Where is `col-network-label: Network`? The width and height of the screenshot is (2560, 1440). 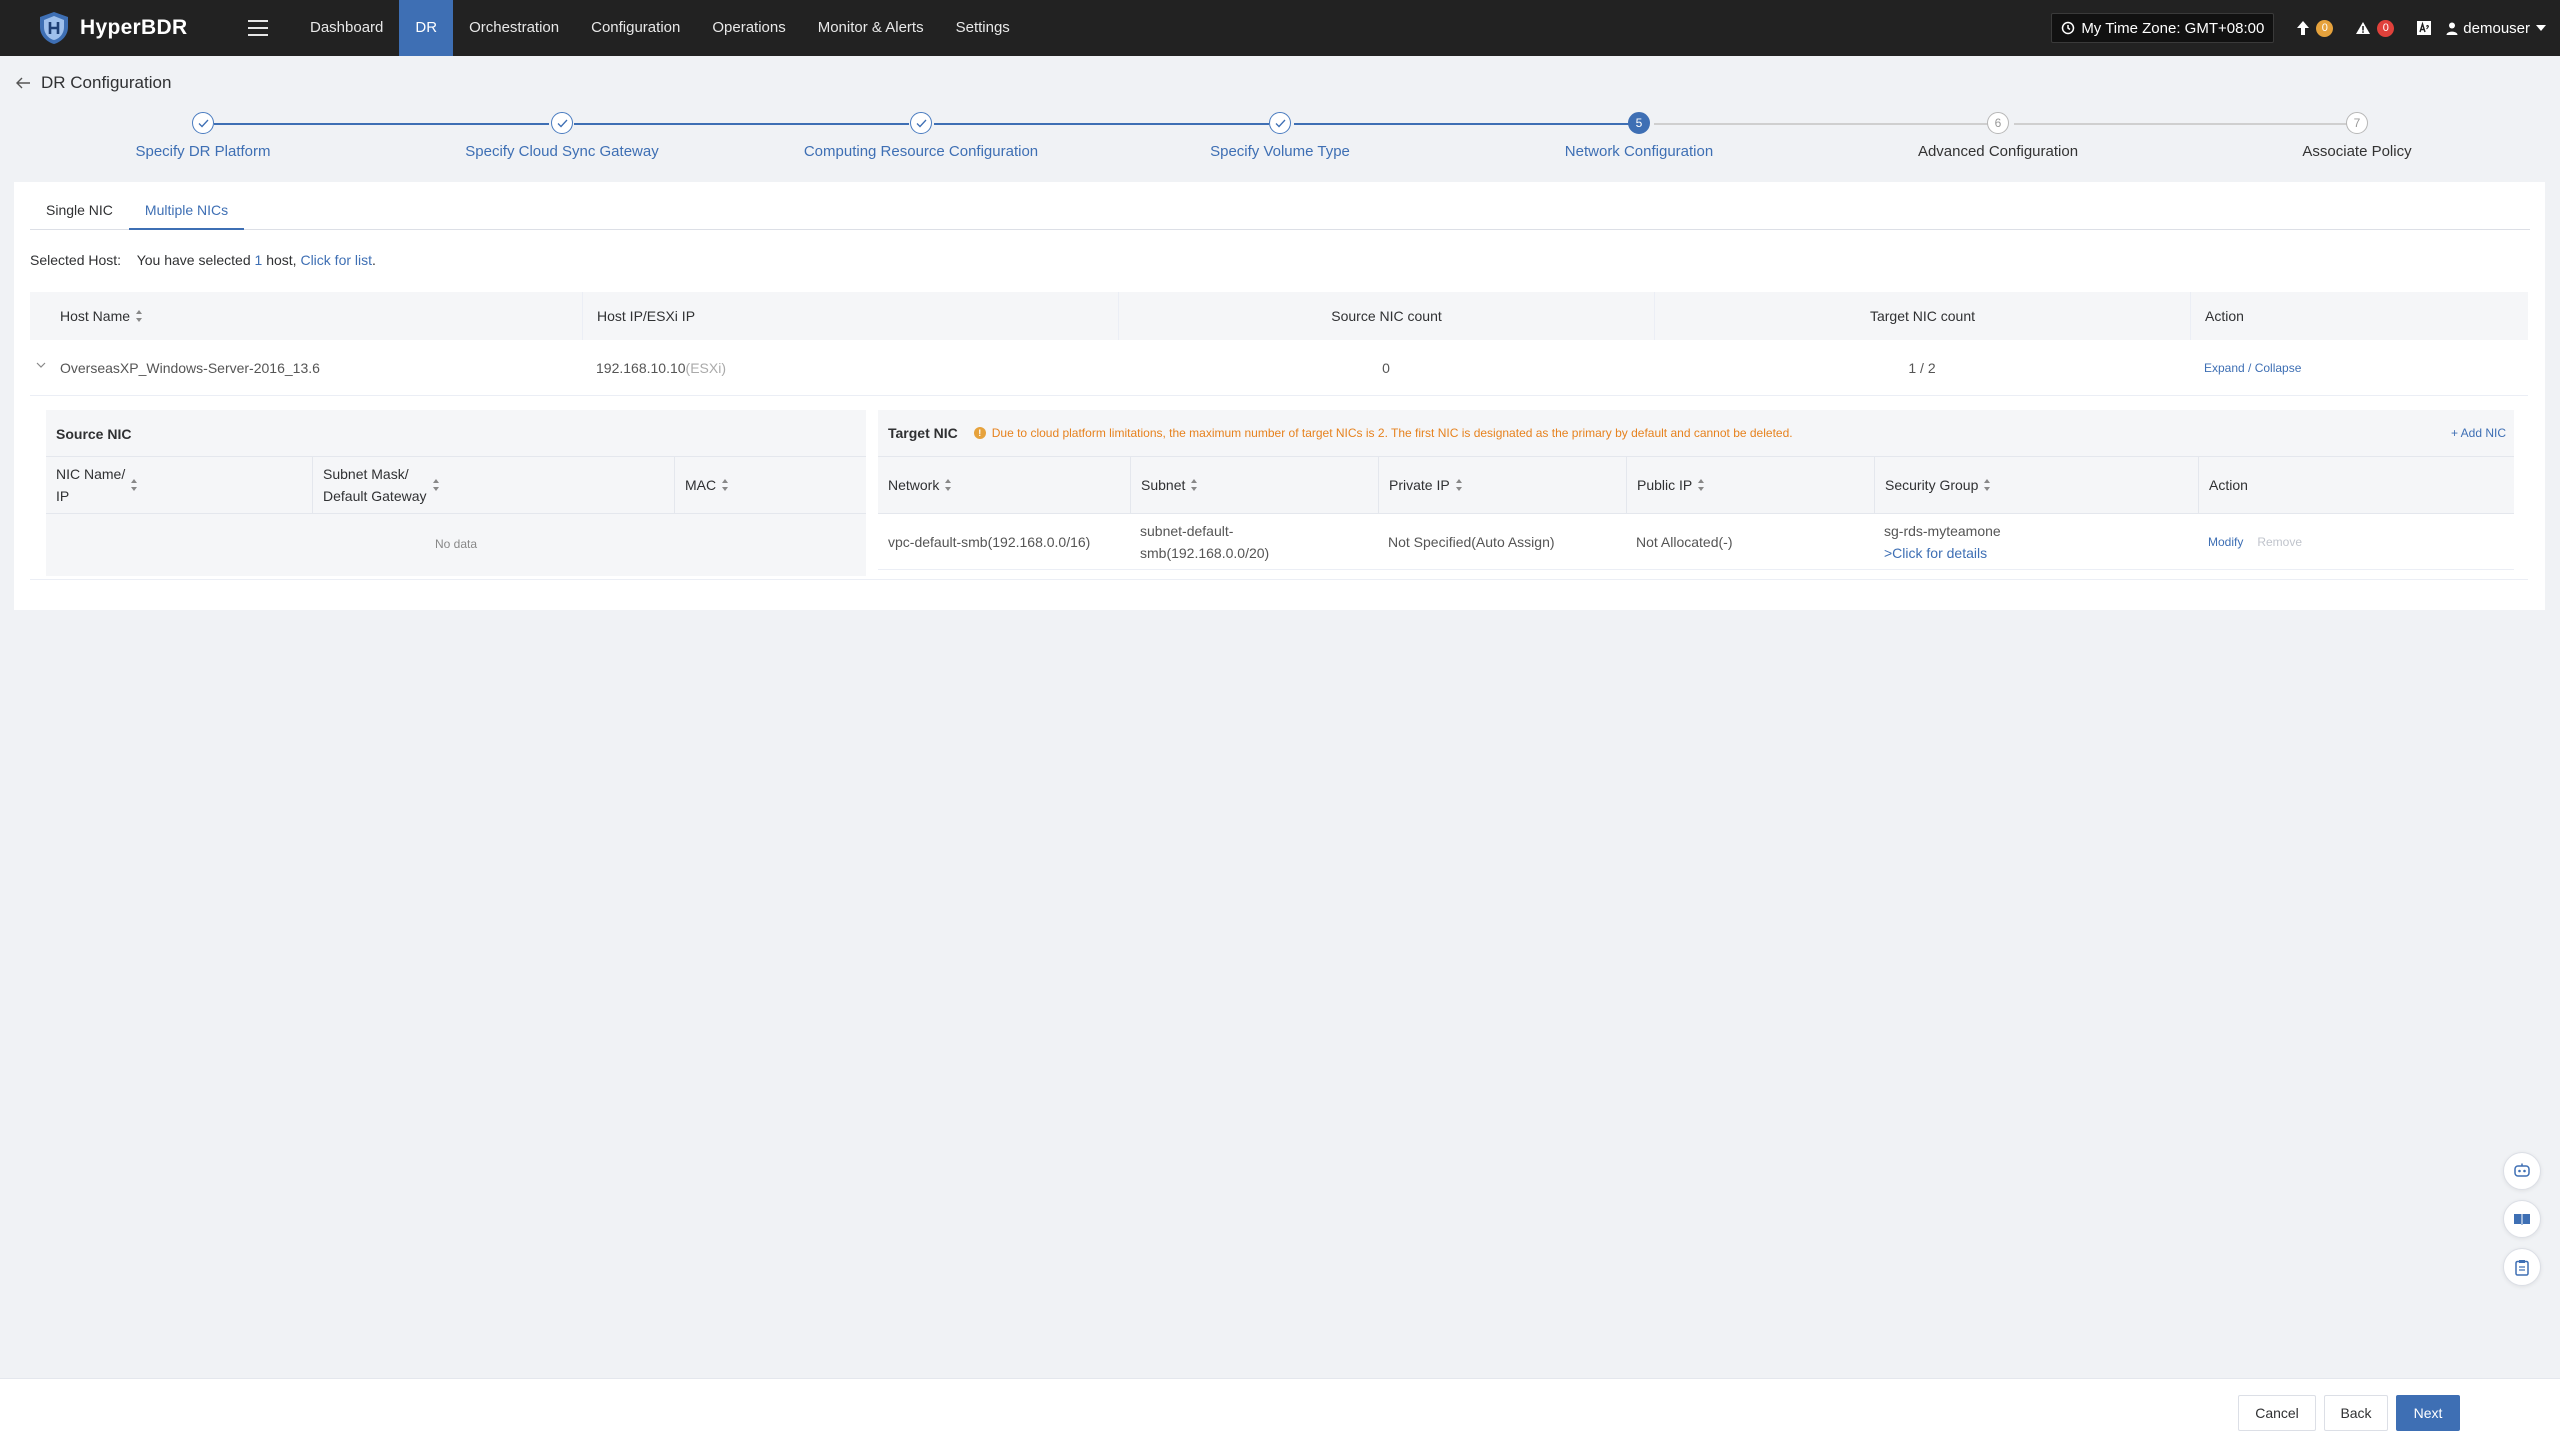
col-network-label: Network is located at coordinates (914, 485).